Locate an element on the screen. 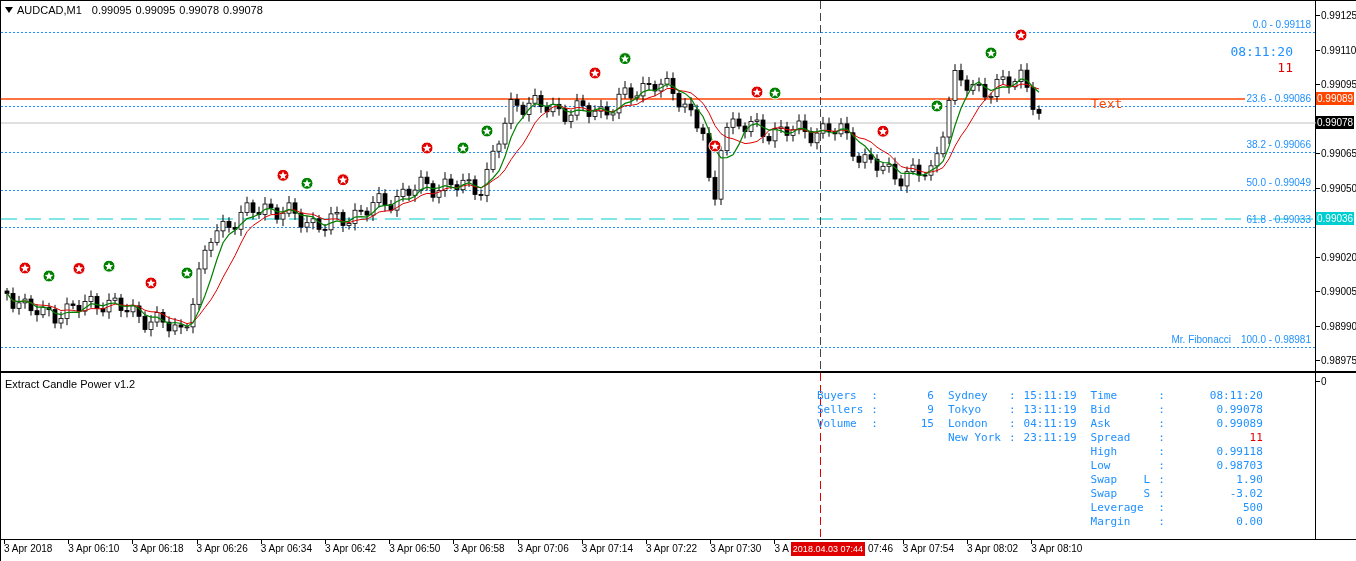  stat-value: 0.99089 is located at coordinates (1239, 424).